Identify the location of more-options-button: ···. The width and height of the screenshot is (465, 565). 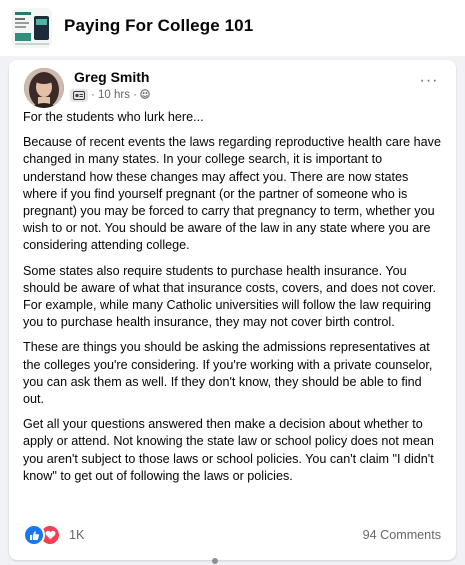
(429, 81).